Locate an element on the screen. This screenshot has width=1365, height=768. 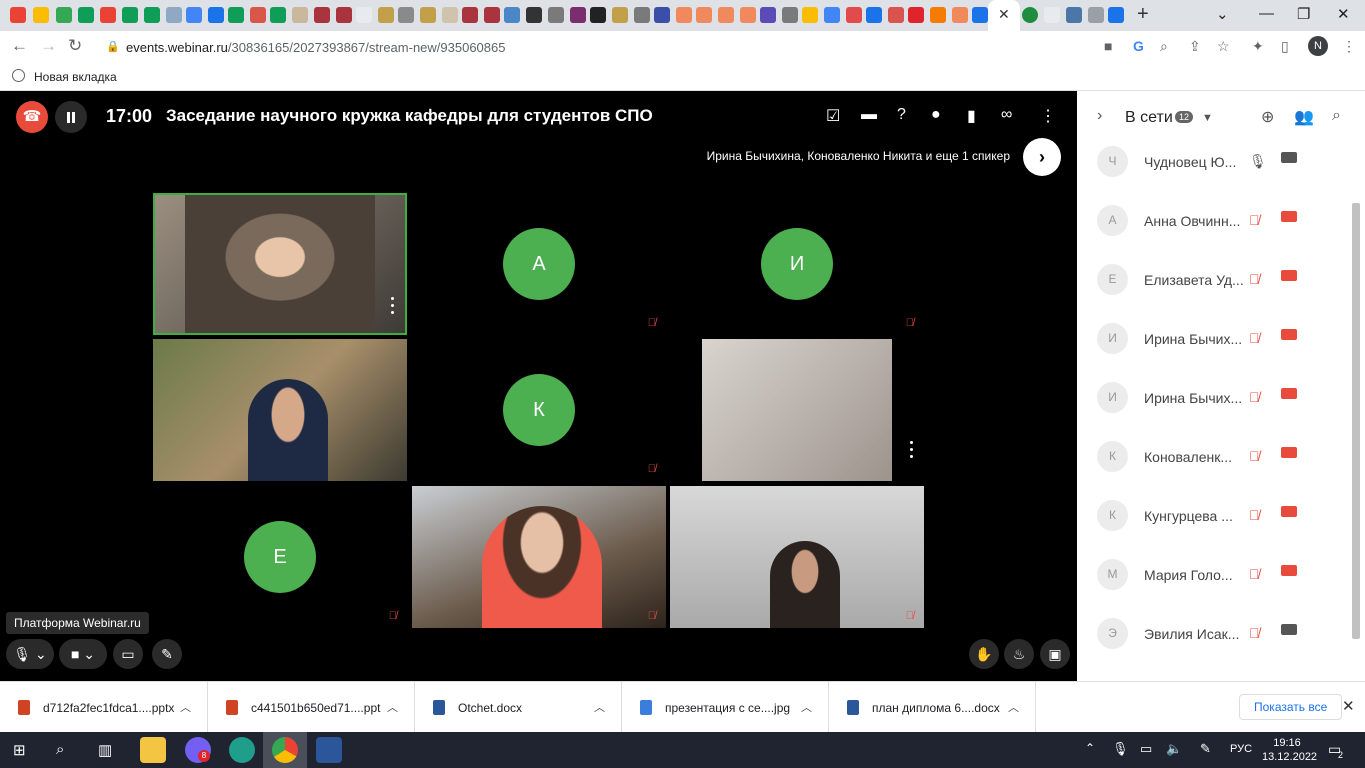
link-icon: ∞ is located at coordinates (1006, 115).